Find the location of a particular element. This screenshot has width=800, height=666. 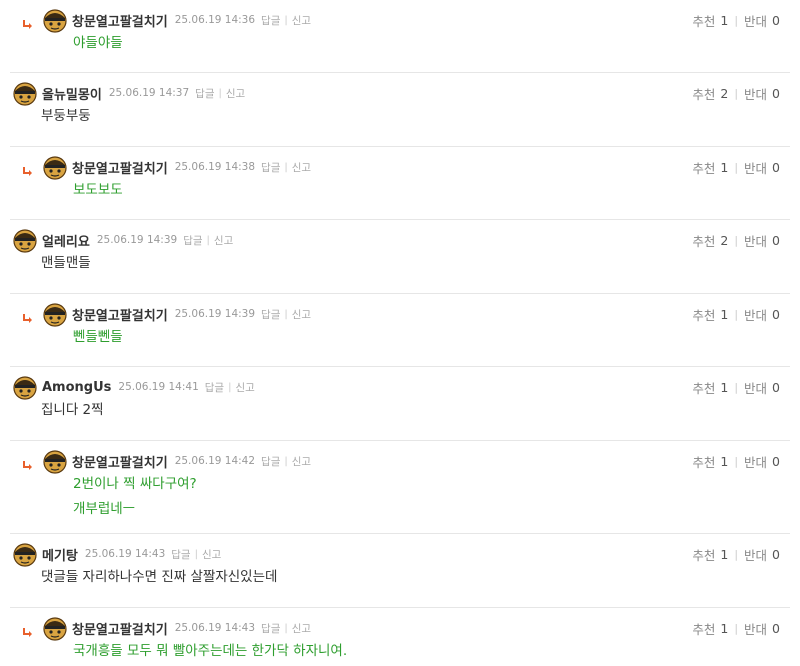

timestamp: 25.06.19 14:37 is located at coordinates (149, 93).